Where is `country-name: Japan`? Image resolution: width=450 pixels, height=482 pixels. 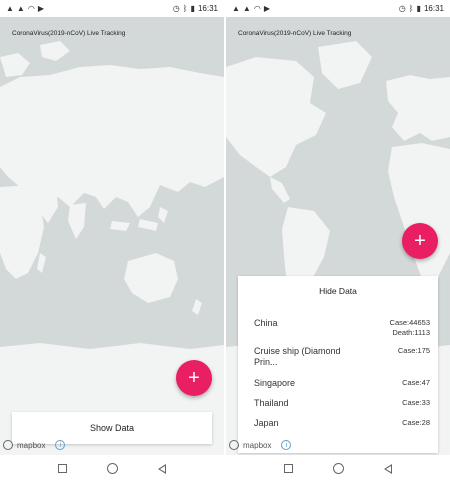
country-name: Japan is located at coordinates (266, 423).